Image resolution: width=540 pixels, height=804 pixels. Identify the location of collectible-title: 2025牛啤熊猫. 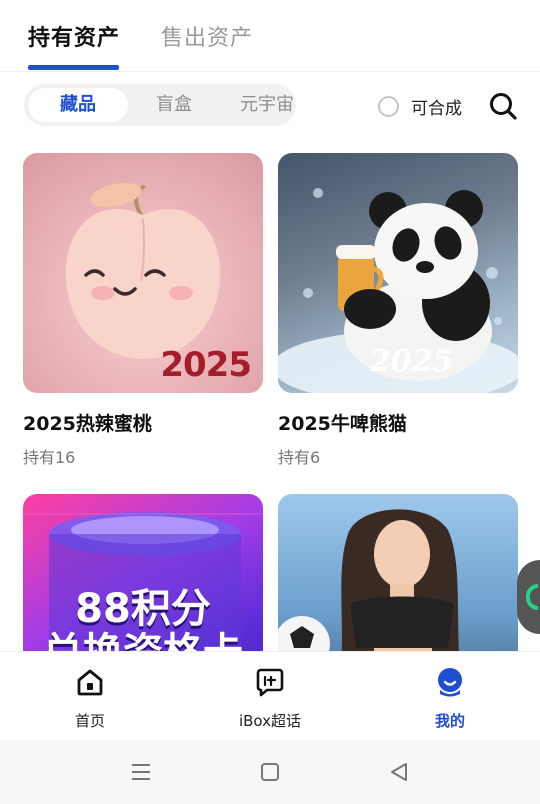
(342, 424).